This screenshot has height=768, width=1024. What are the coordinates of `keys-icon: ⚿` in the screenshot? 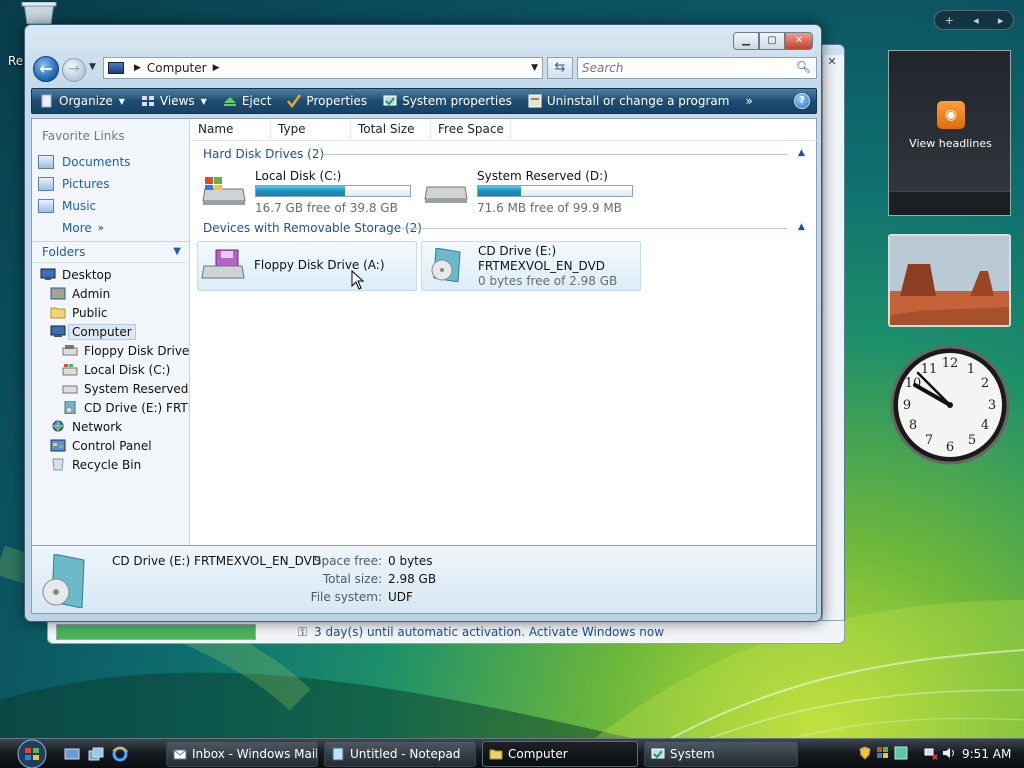 It's located at (303, 632).